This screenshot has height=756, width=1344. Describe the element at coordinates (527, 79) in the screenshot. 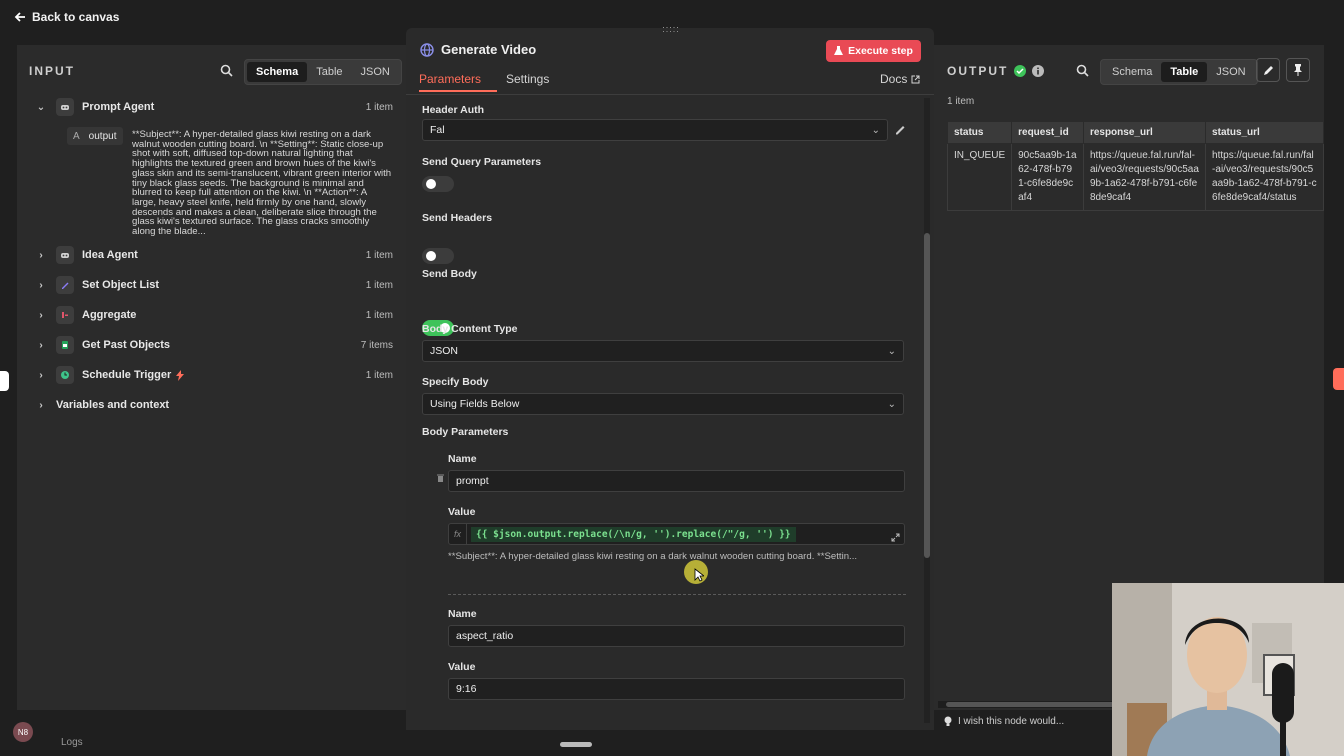

I see `tab-settings: Settings` at that location.